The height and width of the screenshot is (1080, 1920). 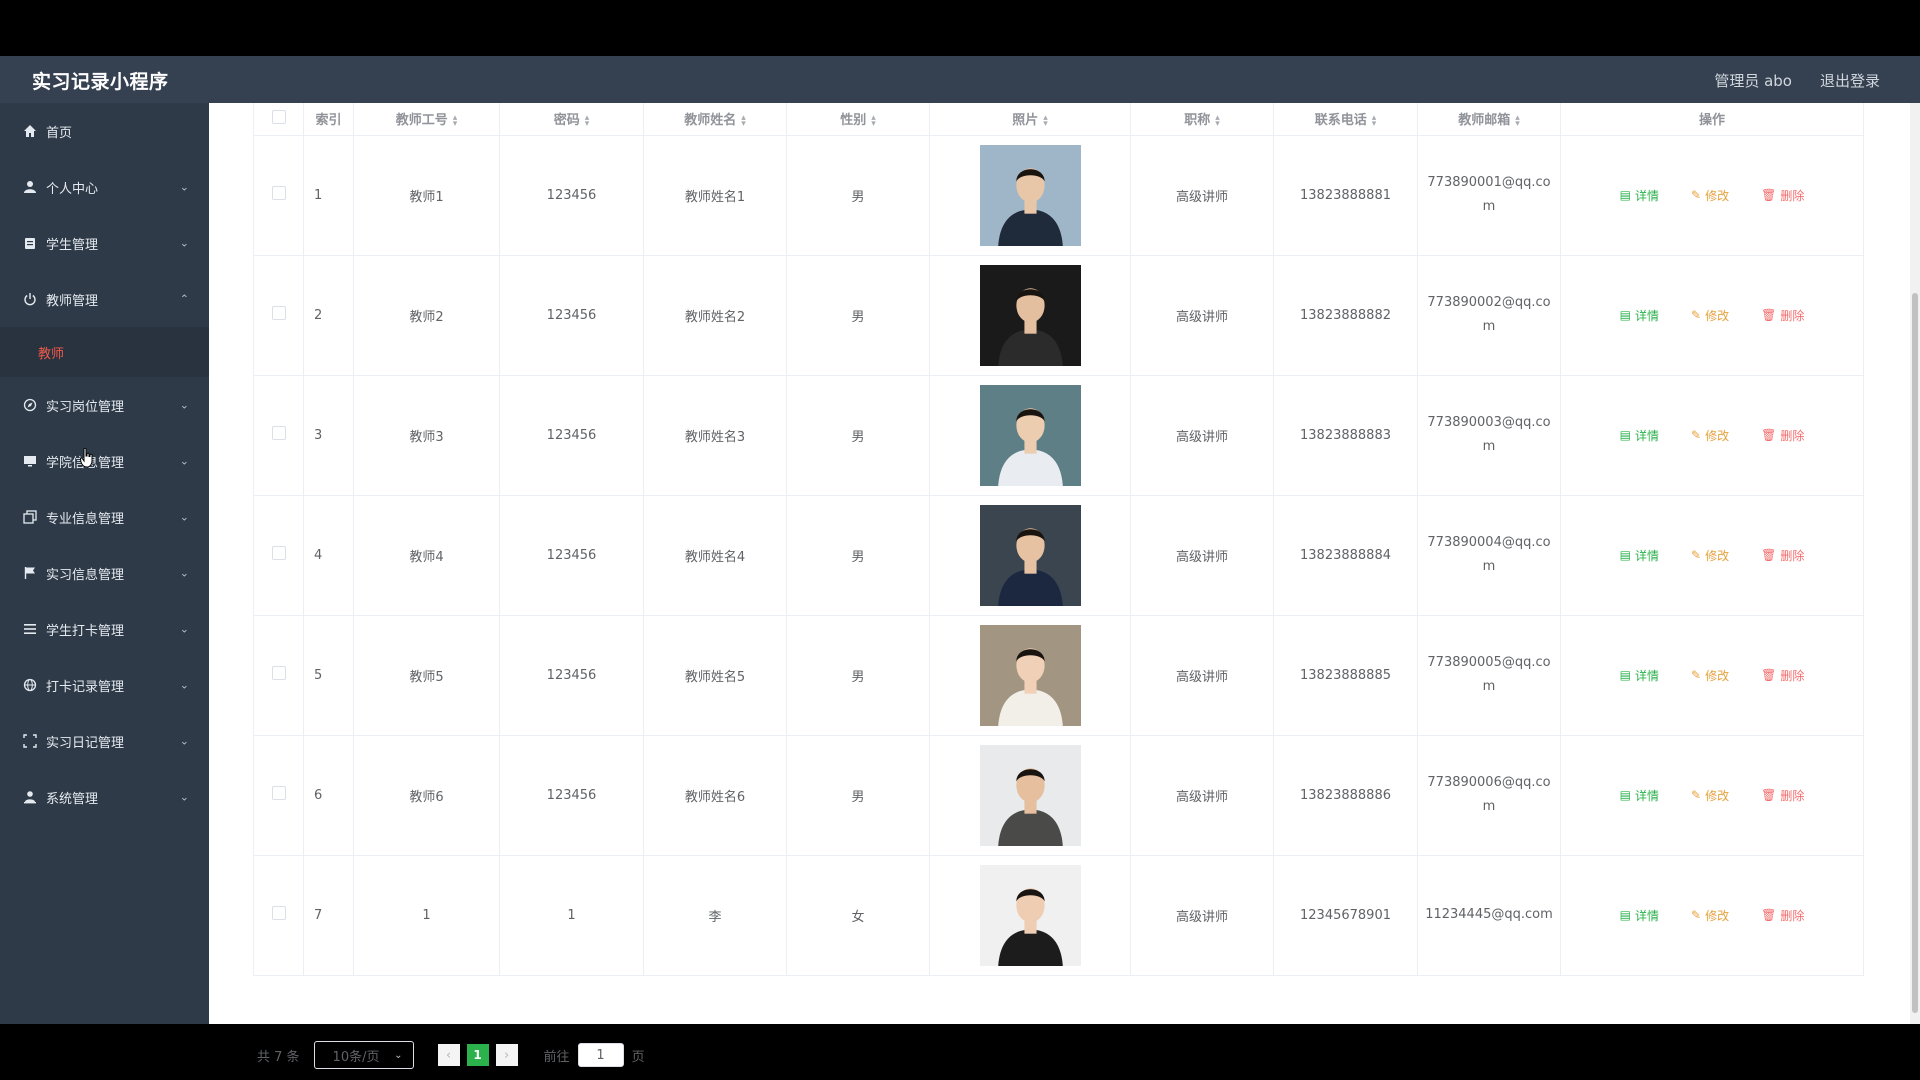 What do you see at coordinates (85, 743) in the screenshot?
I see `sidebar-item-label: 实习日记管理` at bounding box center [85, 743].